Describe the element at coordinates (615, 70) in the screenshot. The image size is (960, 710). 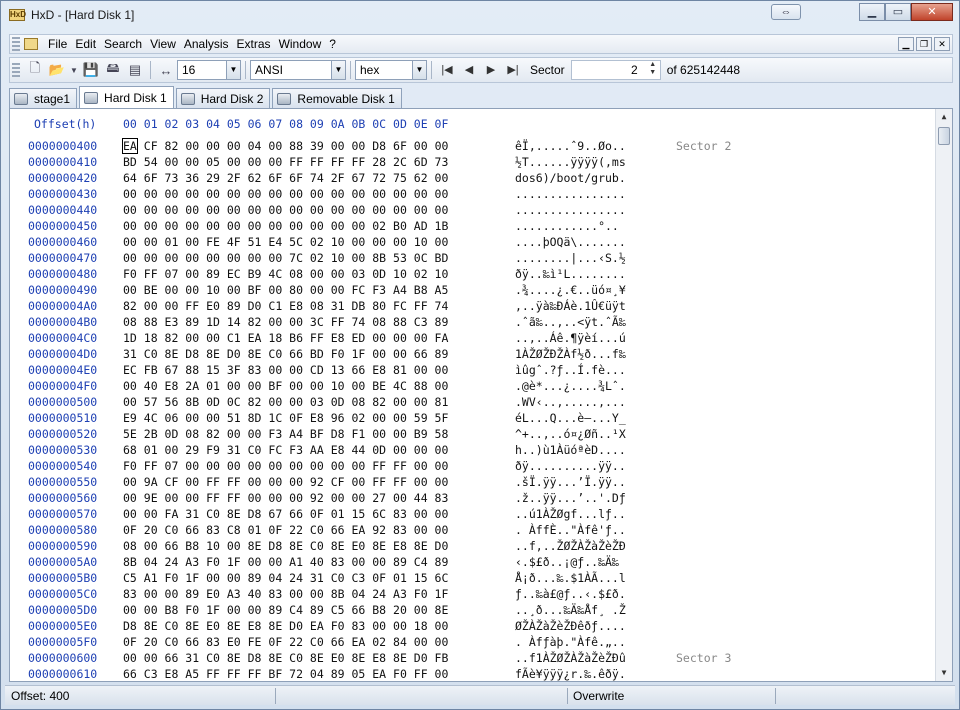
I see `sector-input: 2 ▲ ▼` at that location.